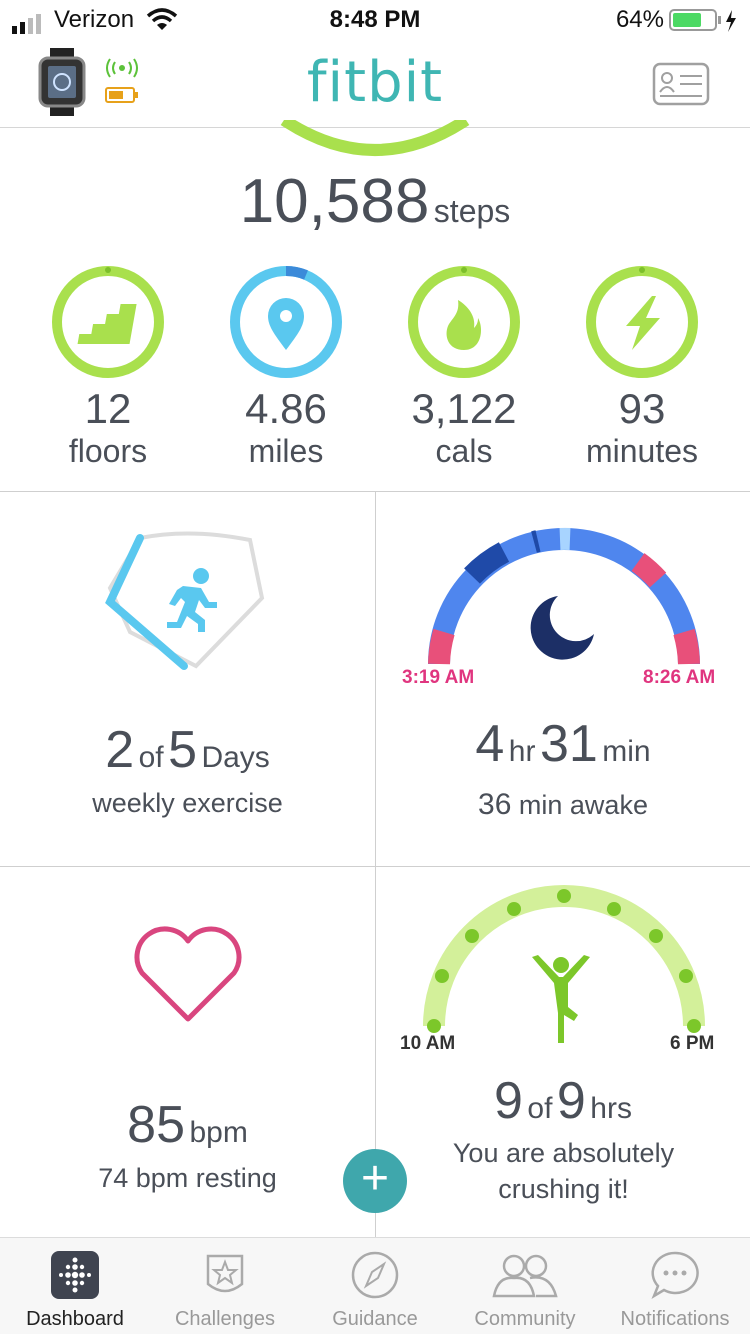 The width and height of the screenshot is (750, 1334). What do you see at coordinates (286, 408) in the screenshot?
I see `miles-value: 4.86` at bounding box center [286, 408].